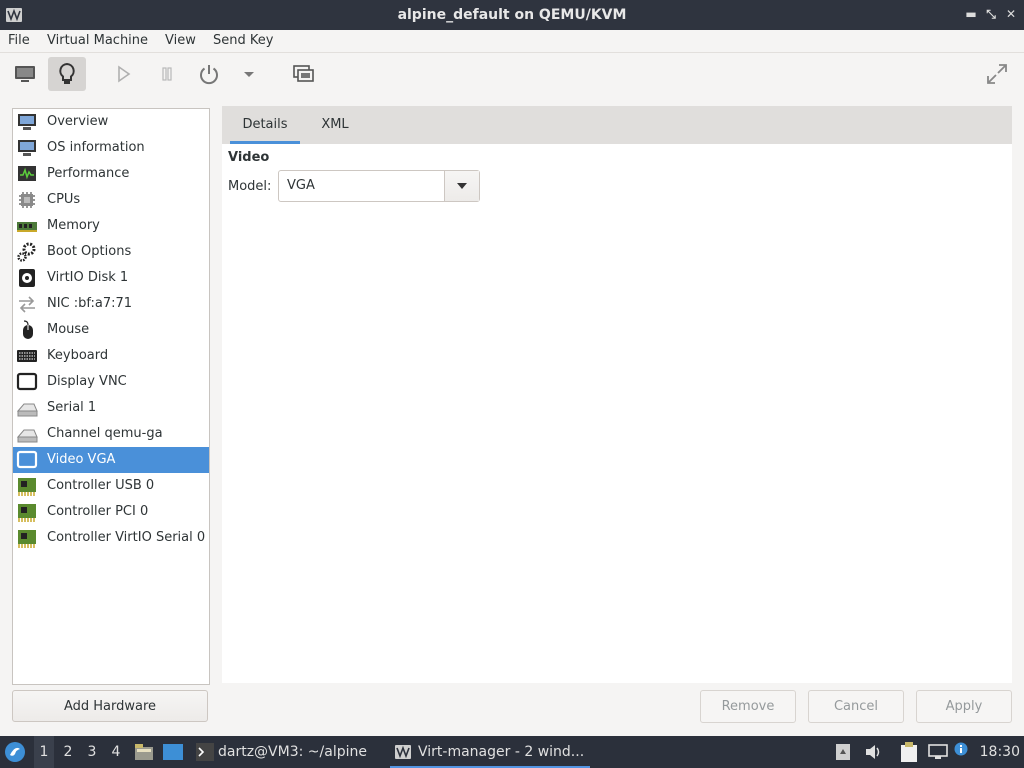 This screenshot has height=768, width=1024. What do you see at coordinates (68, 329) in the screenshot?
I see `hardware-item-label: Mouse` at bounding box center [68, 329].